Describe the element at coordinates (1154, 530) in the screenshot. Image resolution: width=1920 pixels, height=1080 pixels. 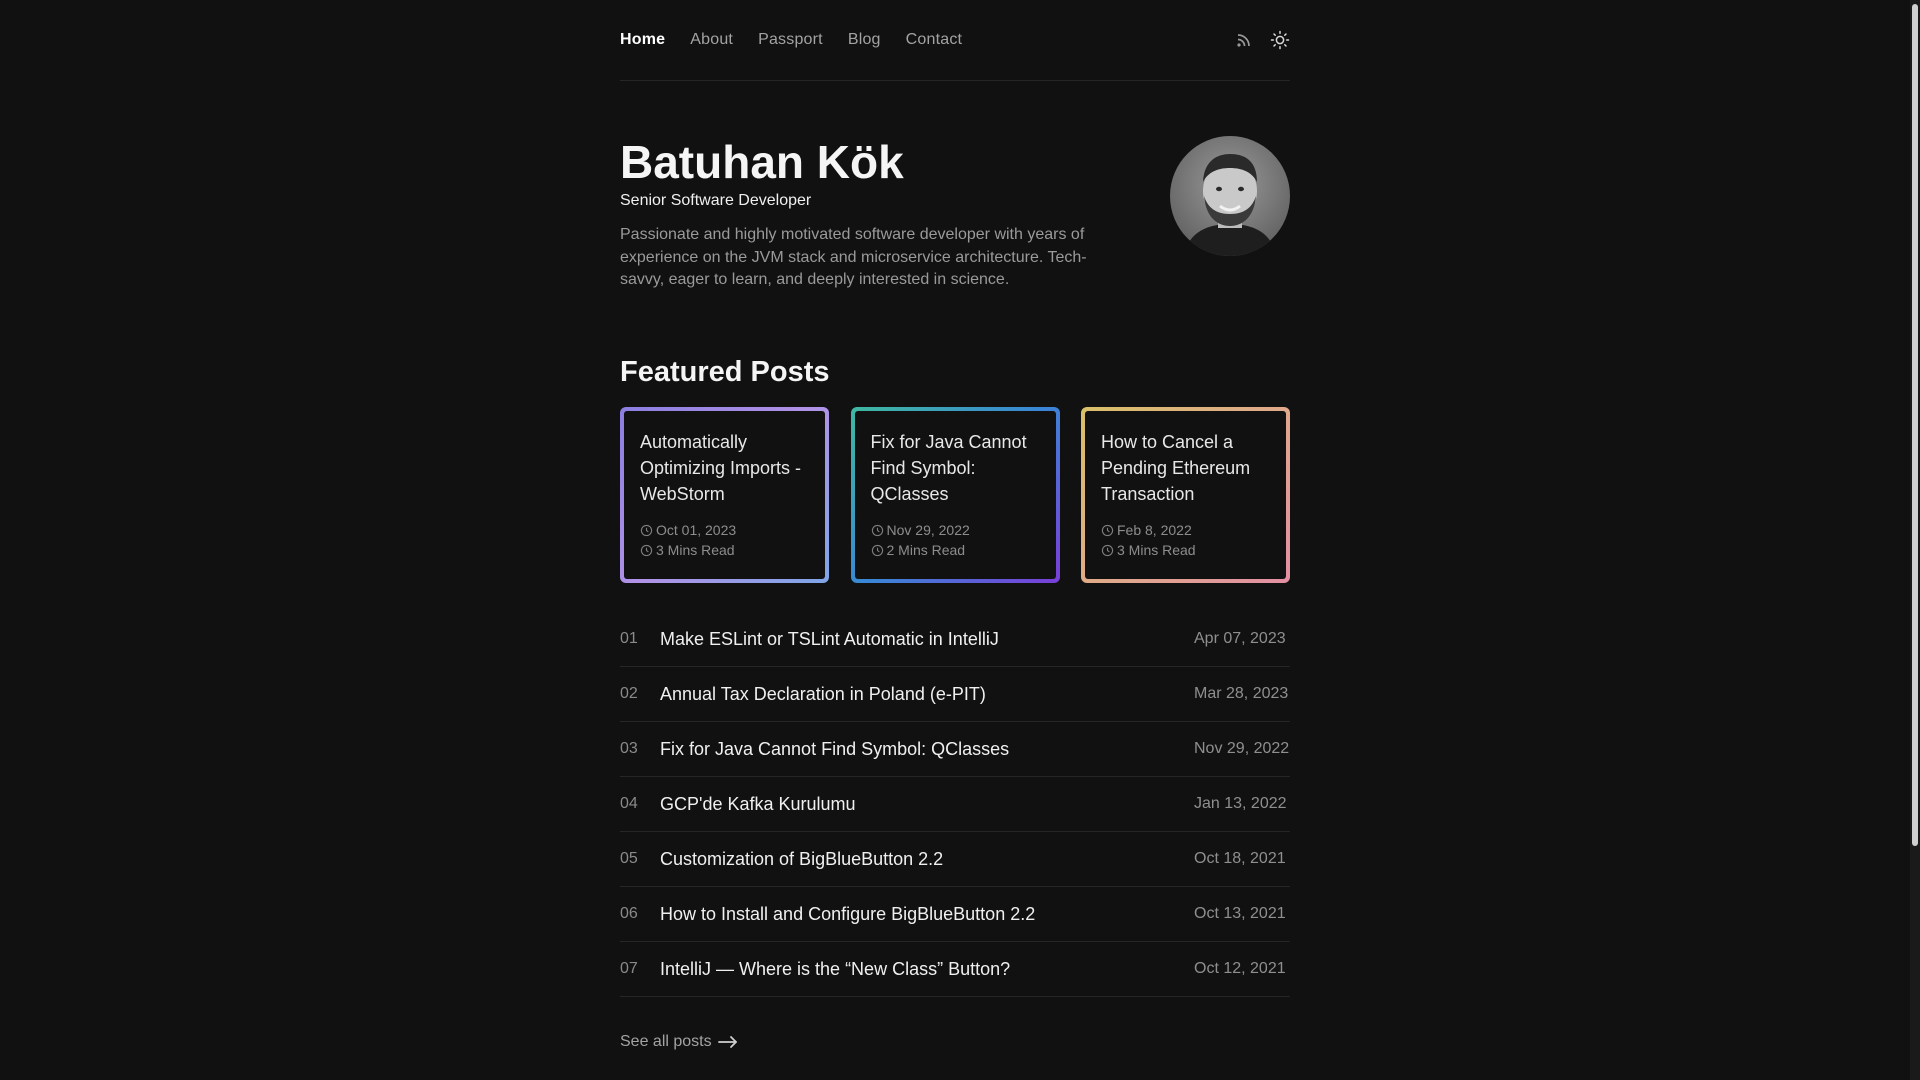
I see `card-date: Feb 8, 2022` at that location.